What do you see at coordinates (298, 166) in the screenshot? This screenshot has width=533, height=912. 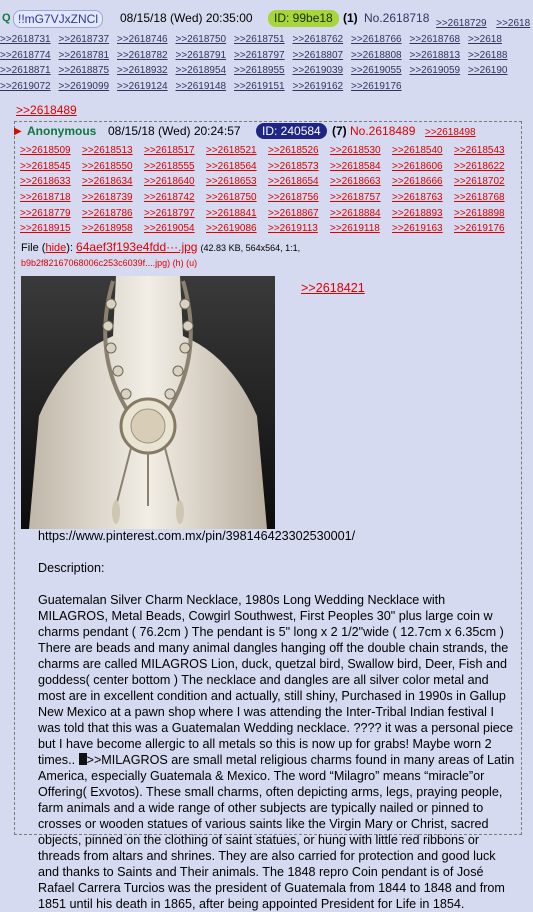 I see `backlink: >>2618573` at bounding box center [298, 166].